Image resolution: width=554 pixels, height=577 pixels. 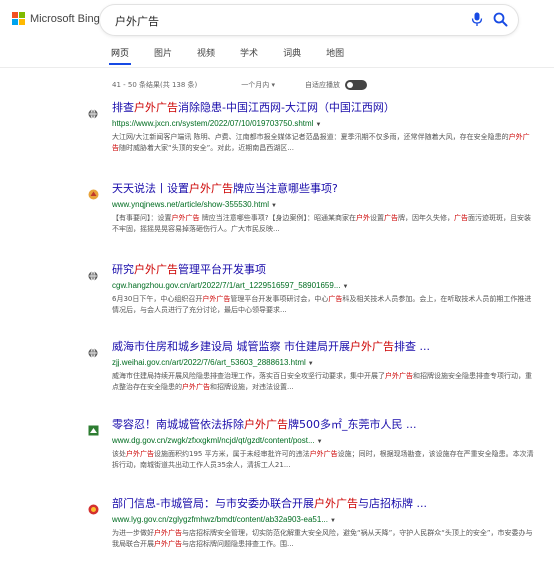 What do you see at coordinates (123, 107) in the screenshot?
I see `title-text: 排查` at bounding box center [123, 107].